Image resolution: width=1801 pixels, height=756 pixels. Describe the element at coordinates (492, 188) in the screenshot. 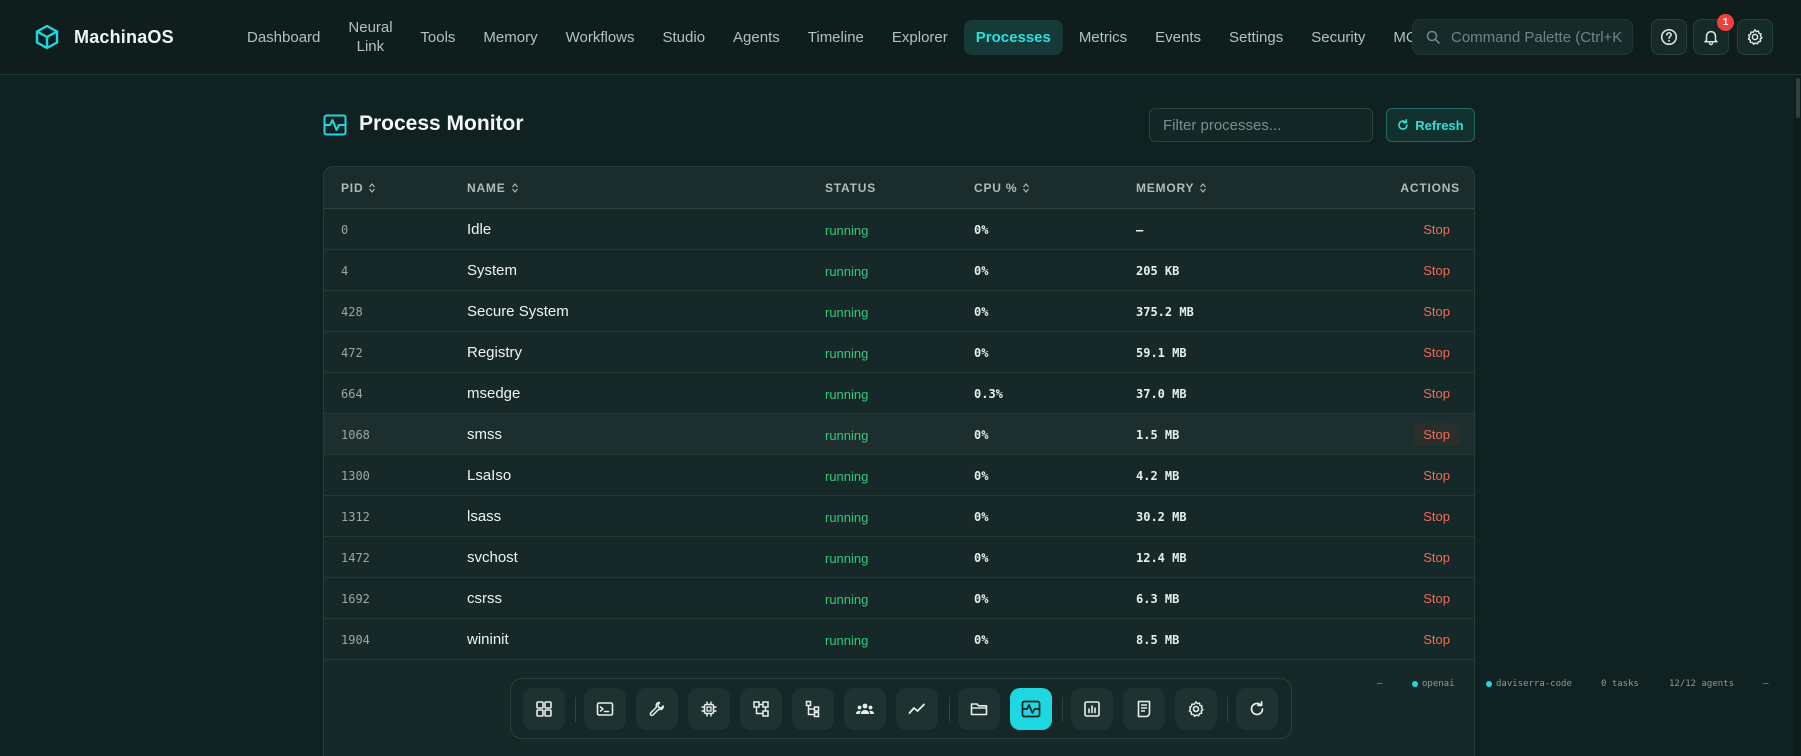

I see `column-name: NAME` at that location.